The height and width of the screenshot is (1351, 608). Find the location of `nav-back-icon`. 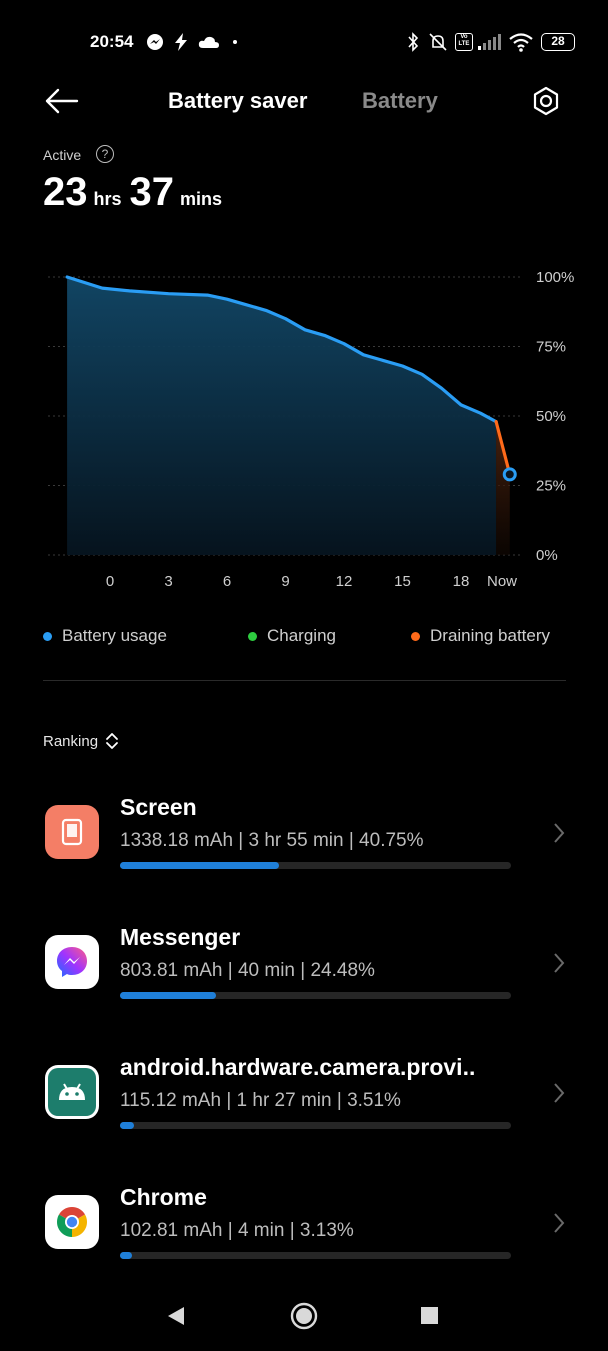

nav-back-icon is located at coordinates (176, 1316).